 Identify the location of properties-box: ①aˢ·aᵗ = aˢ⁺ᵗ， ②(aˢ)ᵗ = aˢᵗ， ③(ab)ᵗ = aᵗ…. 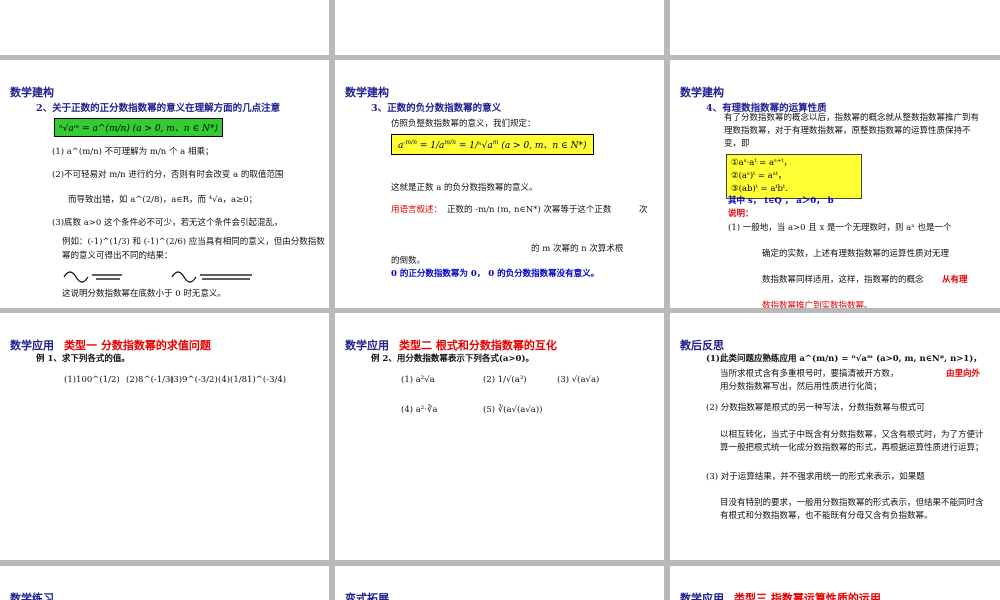
(794, 176).